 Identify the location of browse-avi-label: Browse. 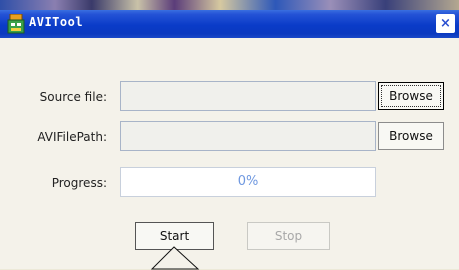
(411, 136).